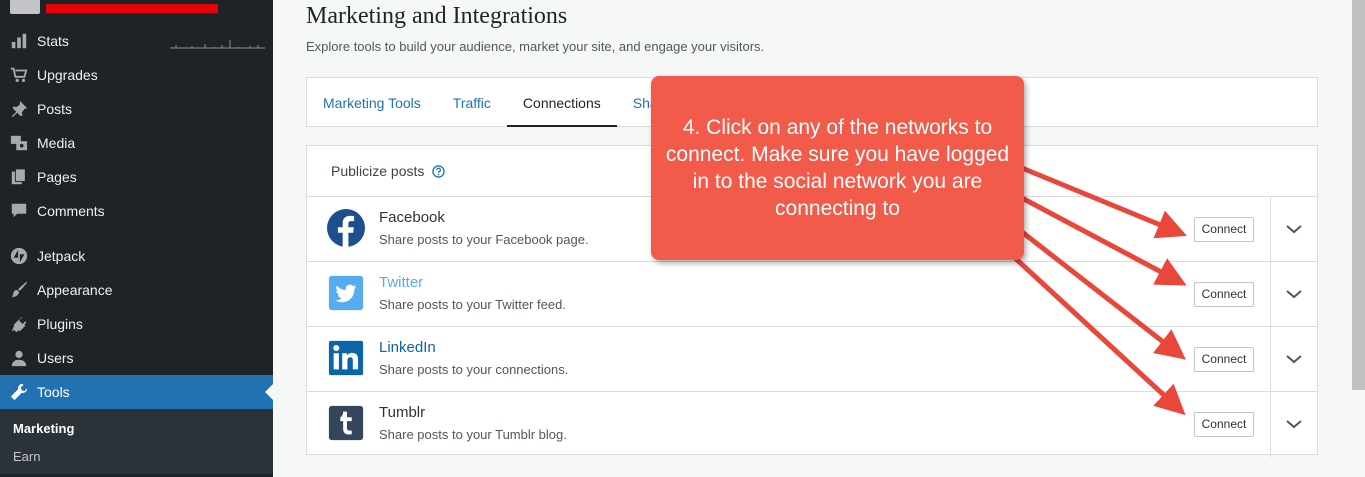 The height and width of the screenshot is (477, 1365). What do you see at coordinates (19, 392) in the screenshot?
I see `wrench-icon` at bounding box center [19, 392].